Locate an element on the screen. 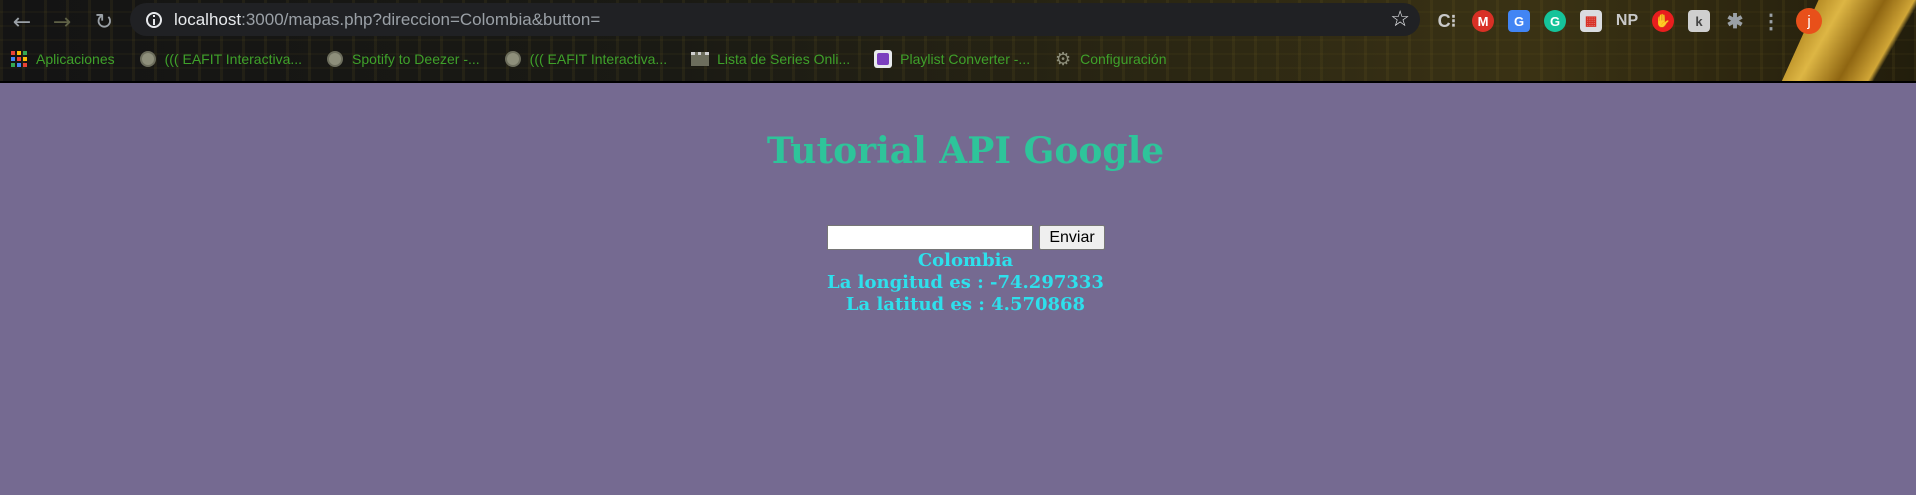 The height and width of the screenshot is (495, 1916). extension-google-translate-icon: G is located at coordinates (1519, 21).